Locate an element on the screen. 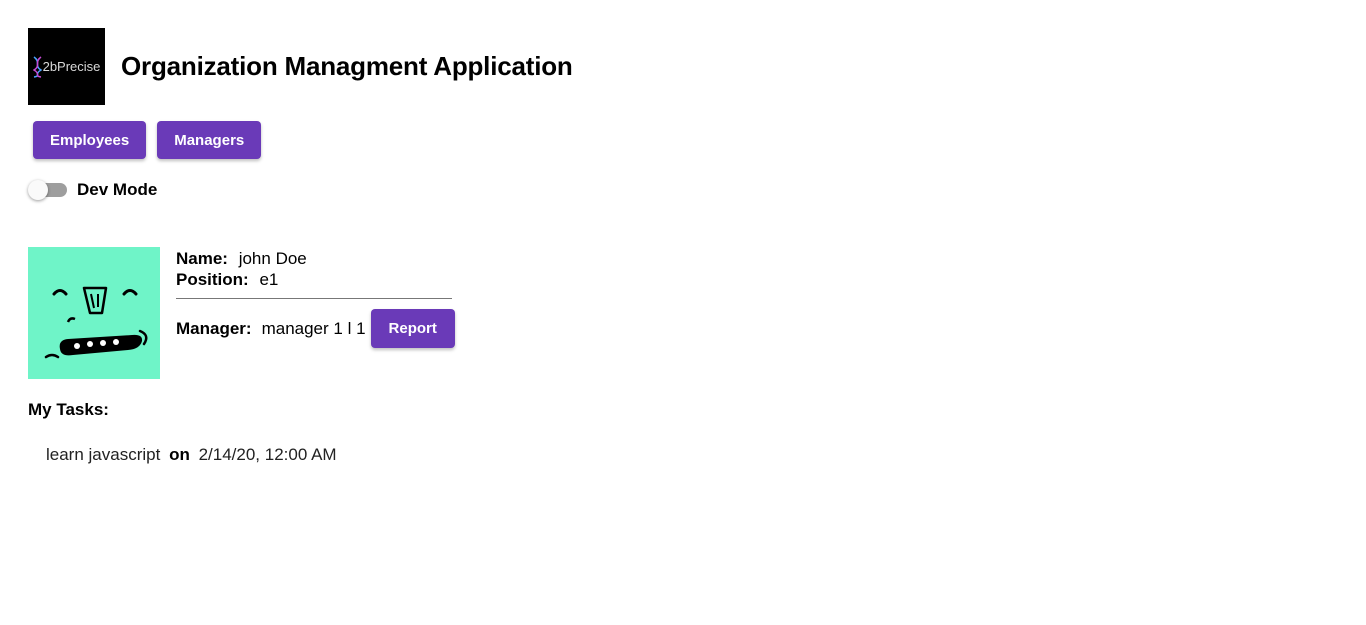 This screenshot has height=625, width=1366. managers-button: Managers is located at coordinates (209, 140).